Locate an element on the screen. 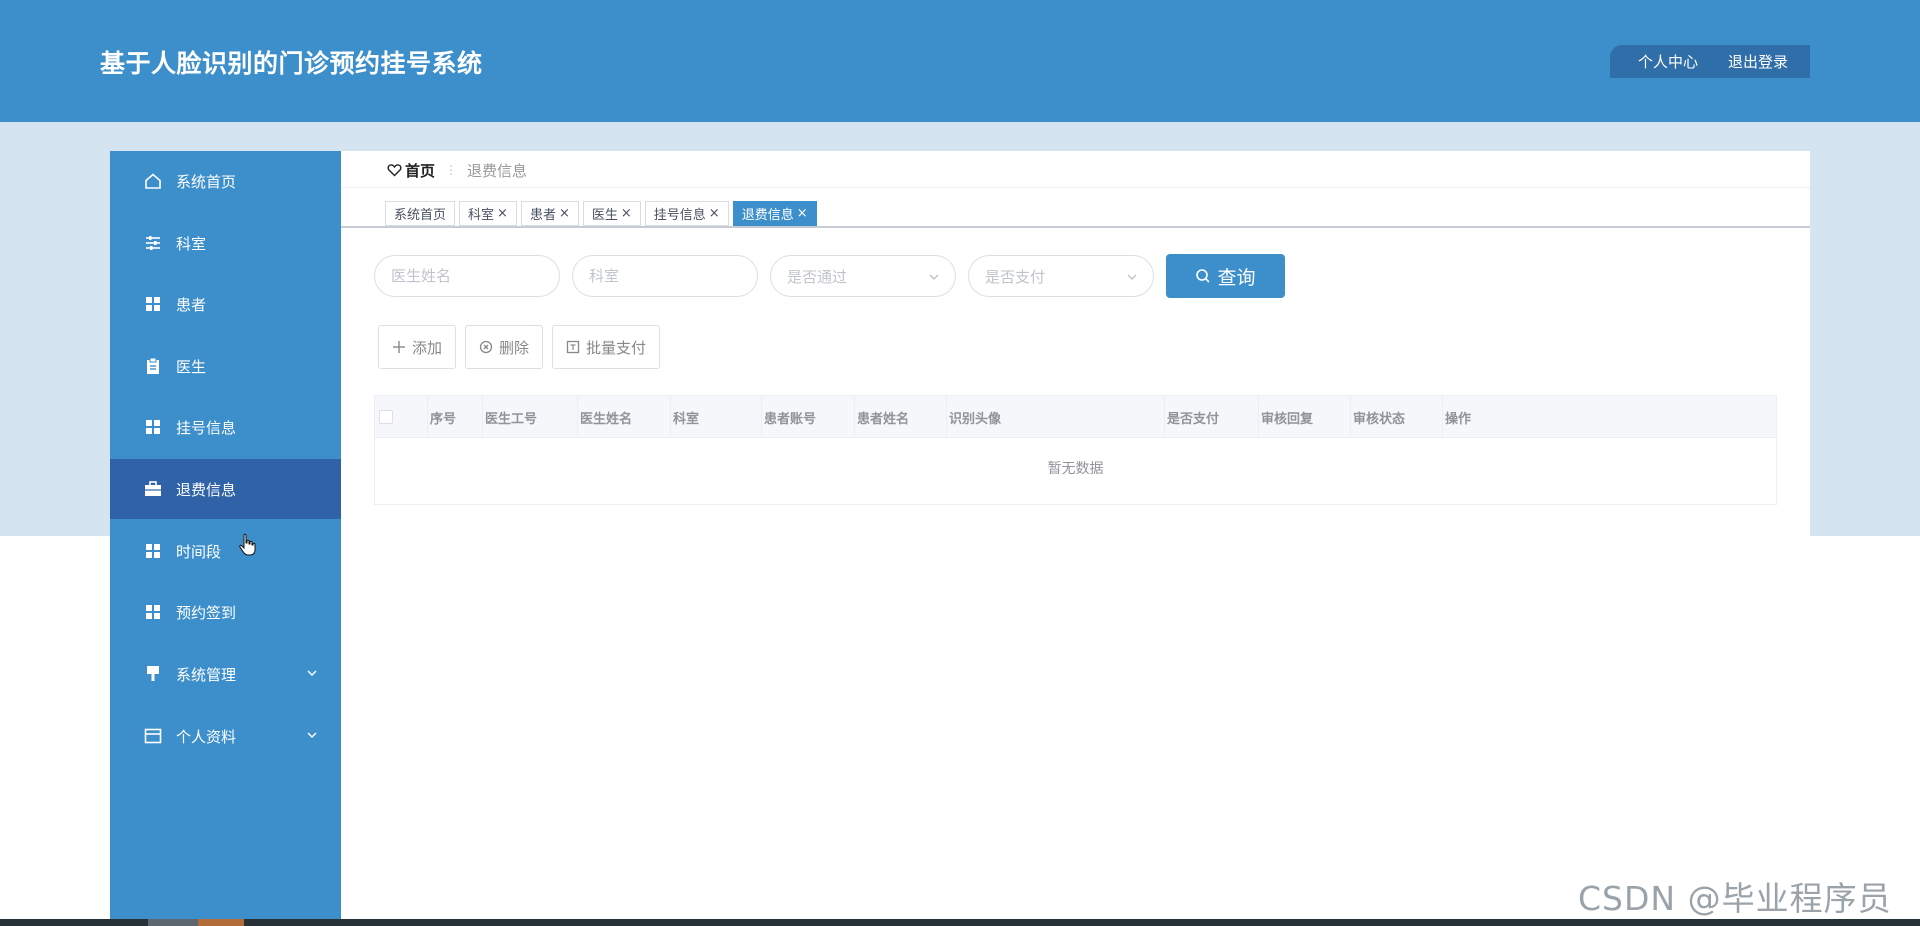 The image size is (1920, 926). gavel-icon is located at coordinates (153, 674).